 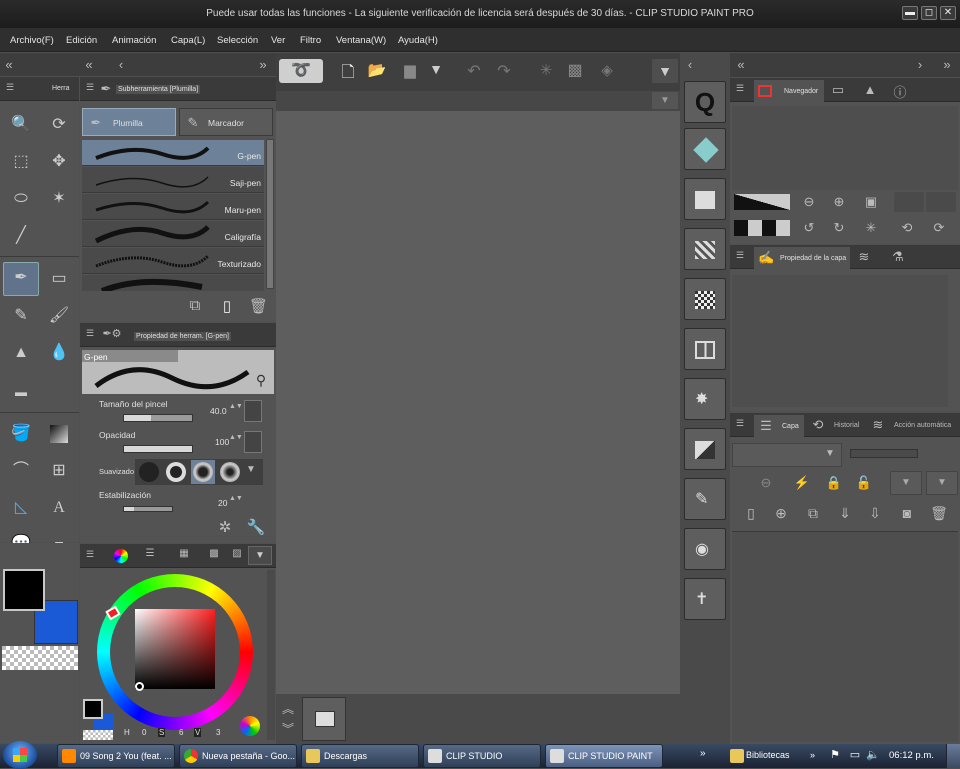 What do you see at coordinates (907, 228) in the screenshot?
I see `flip-icon: ⟲` at bounding box center [907, 228].